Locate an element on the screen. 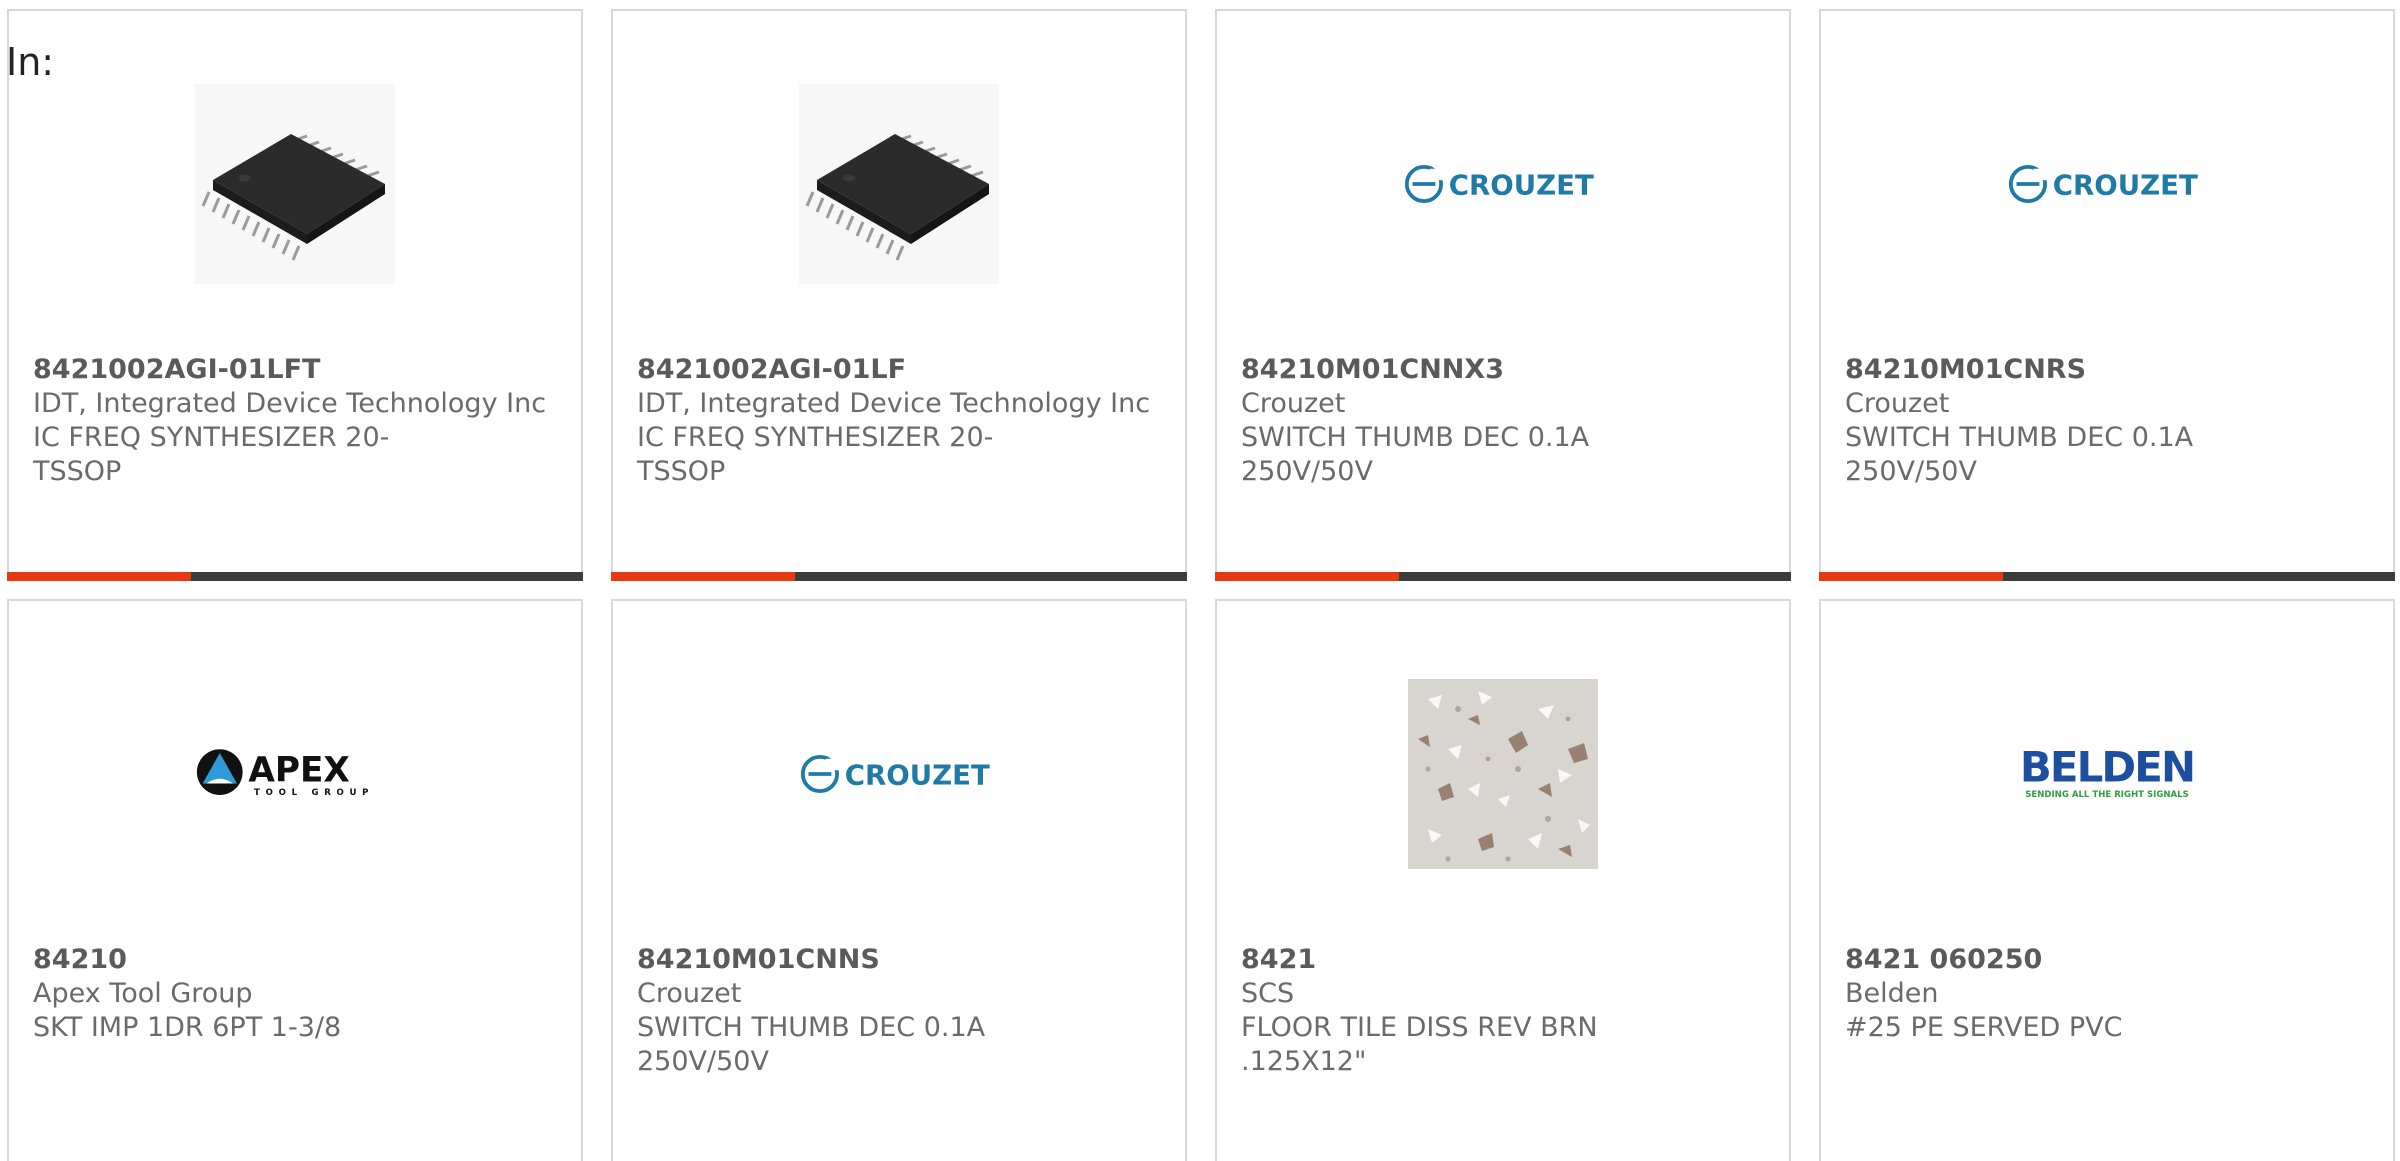 This screenshot has height=1161, width=2400. apex-logo-subtext: TOOL GROUP is located at coordinates (314, 793).